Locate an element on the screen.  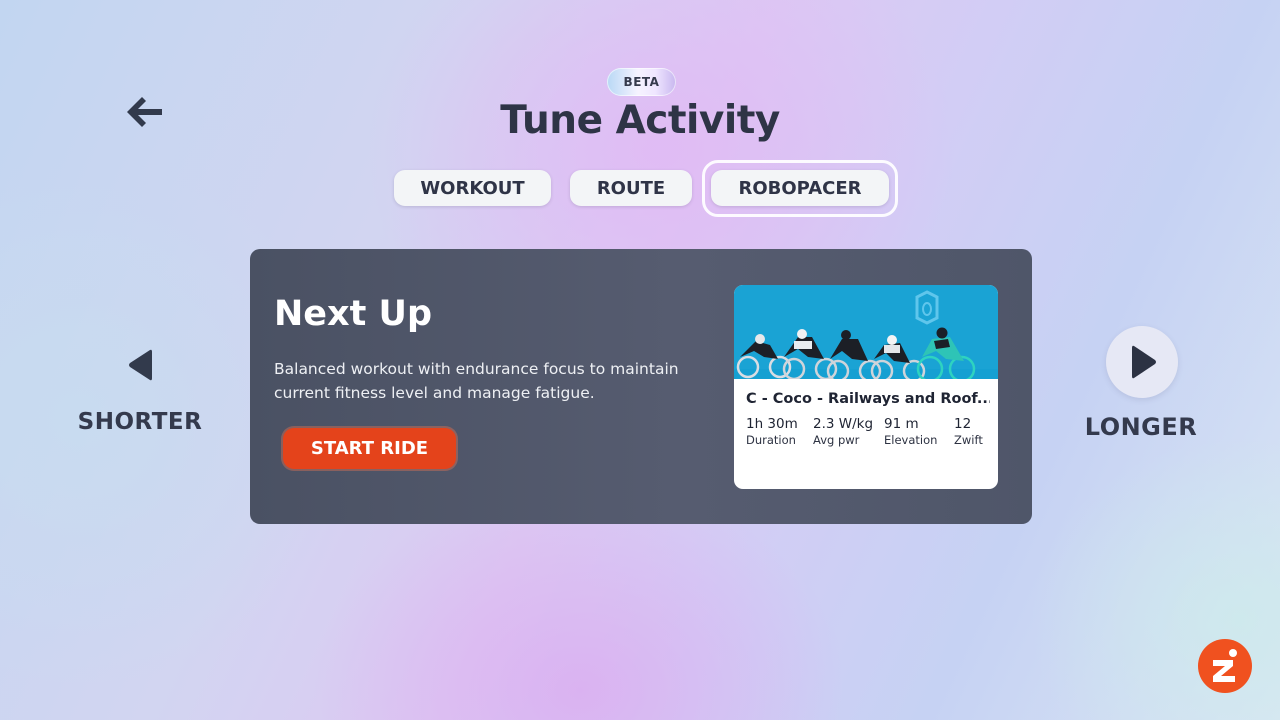
stat-elevation: 91 m Elevation is located at coordinates (910, 431).